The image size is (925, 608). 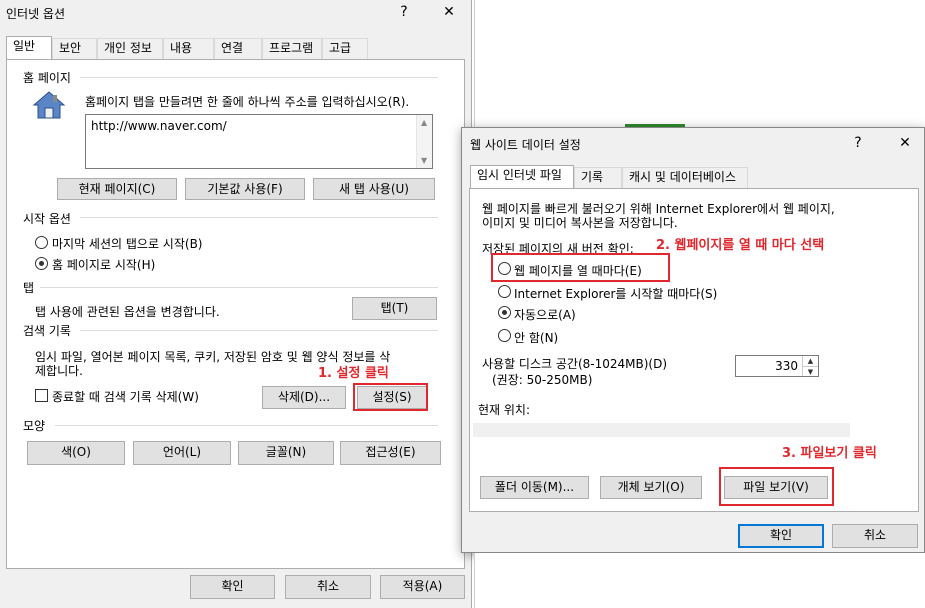 What do you see at coordinates (34, 426) in the screenshot?
I see `appearance-group-label: 모양` at bounding box center [34, 426].